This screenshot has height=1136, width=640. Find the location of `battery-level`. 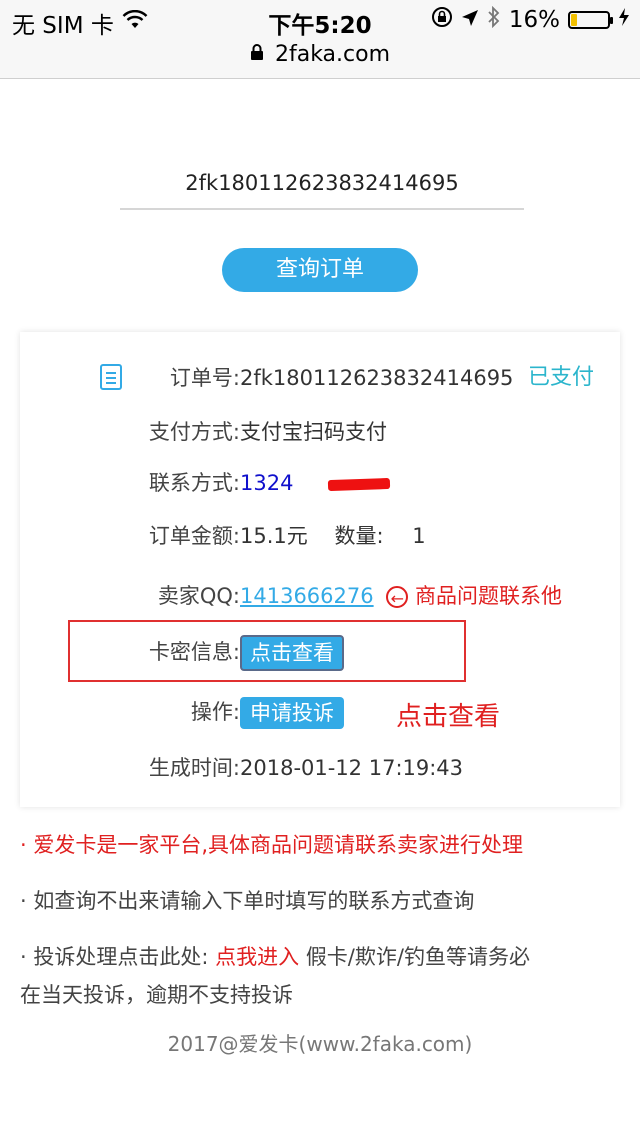

battery-level is located at coordinates (574, 20).